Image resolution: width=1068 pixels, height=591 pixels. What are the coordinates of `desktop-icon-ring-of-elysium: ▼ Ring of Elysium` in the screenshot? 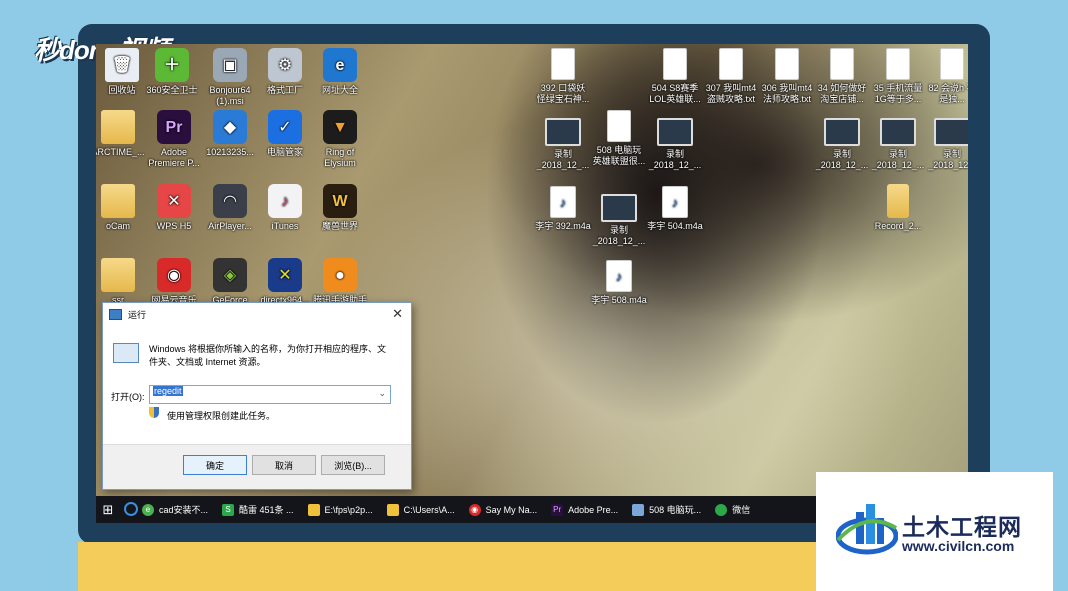 It's located at (340, 139).